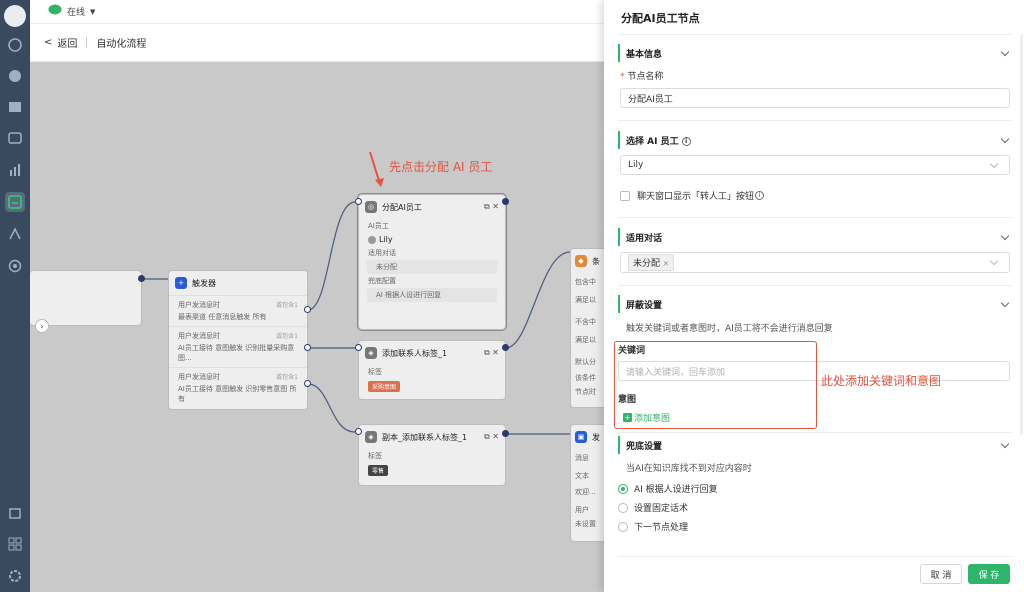 This screenshot has height=592, width=1024. What do you see at coordinates (67, 42) in the screenshot?
I see `back-link: 返回` at bounding box center [67, 42].